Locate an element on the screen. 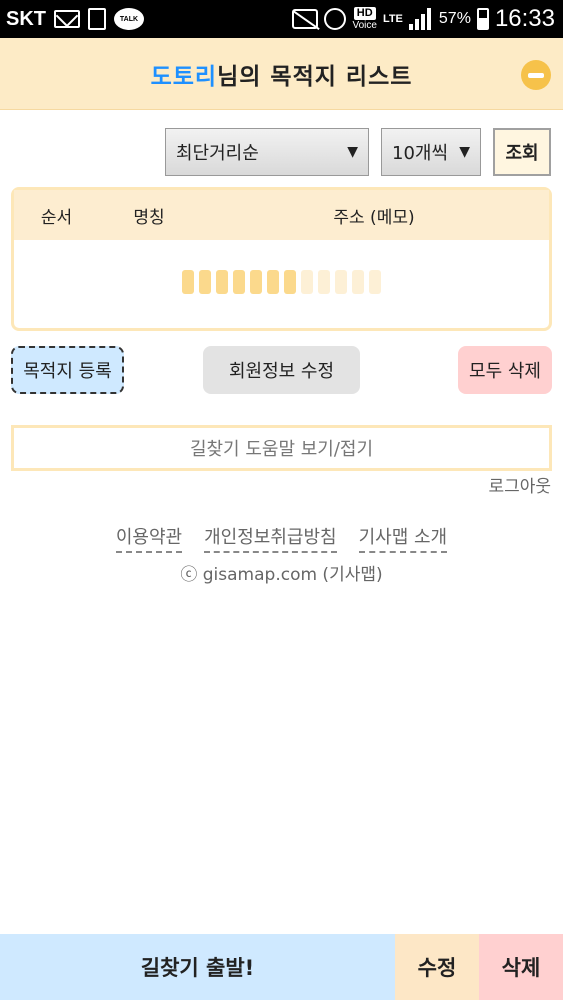  column-name: 명칭 is located at coordinates (149, 217).